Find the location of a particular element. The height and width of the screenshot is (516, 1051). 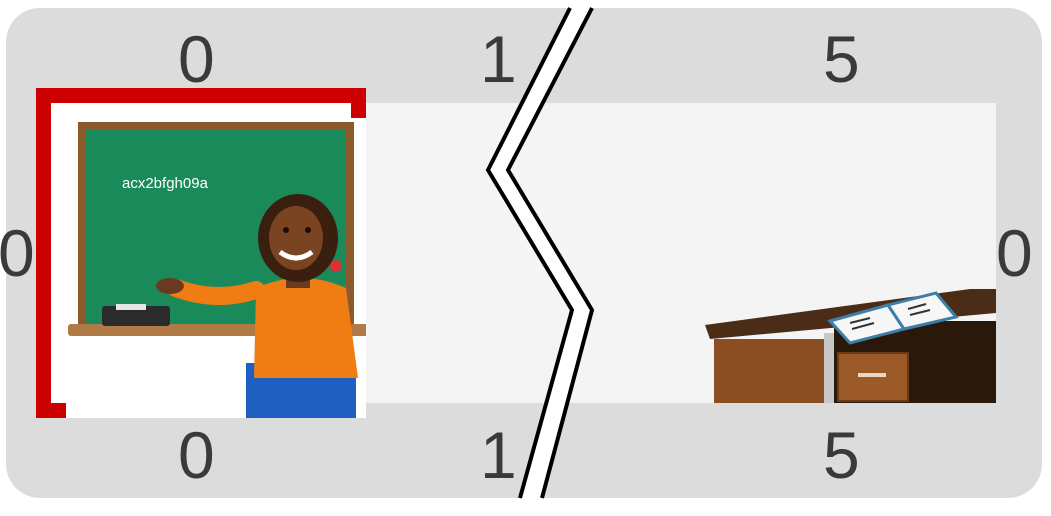

top-label-0: 0 is located at coordinates (196, 59).